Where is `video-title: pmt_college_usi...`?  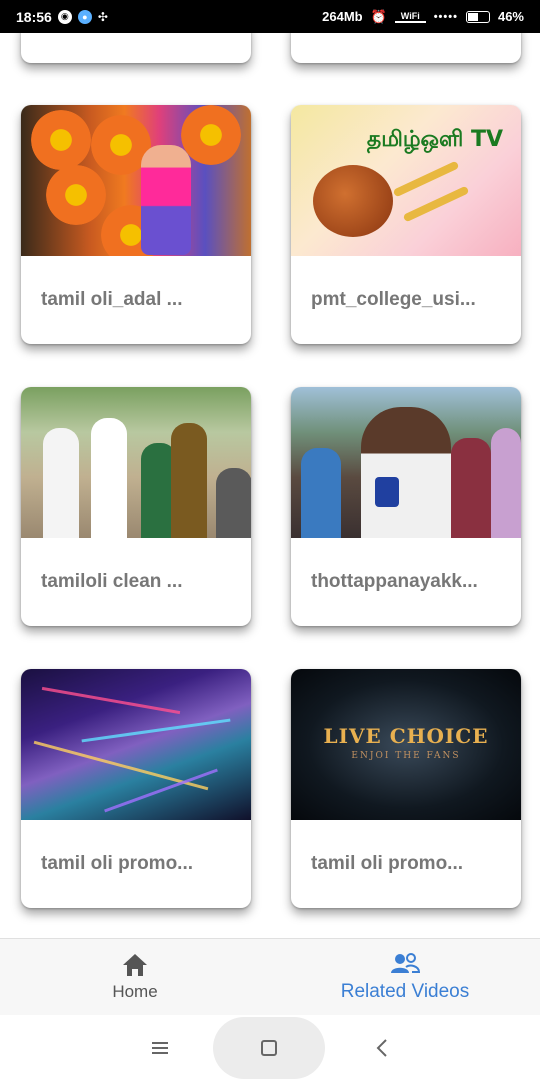 video-title: pmt_college_usi... is located at coordinates (406, 300).